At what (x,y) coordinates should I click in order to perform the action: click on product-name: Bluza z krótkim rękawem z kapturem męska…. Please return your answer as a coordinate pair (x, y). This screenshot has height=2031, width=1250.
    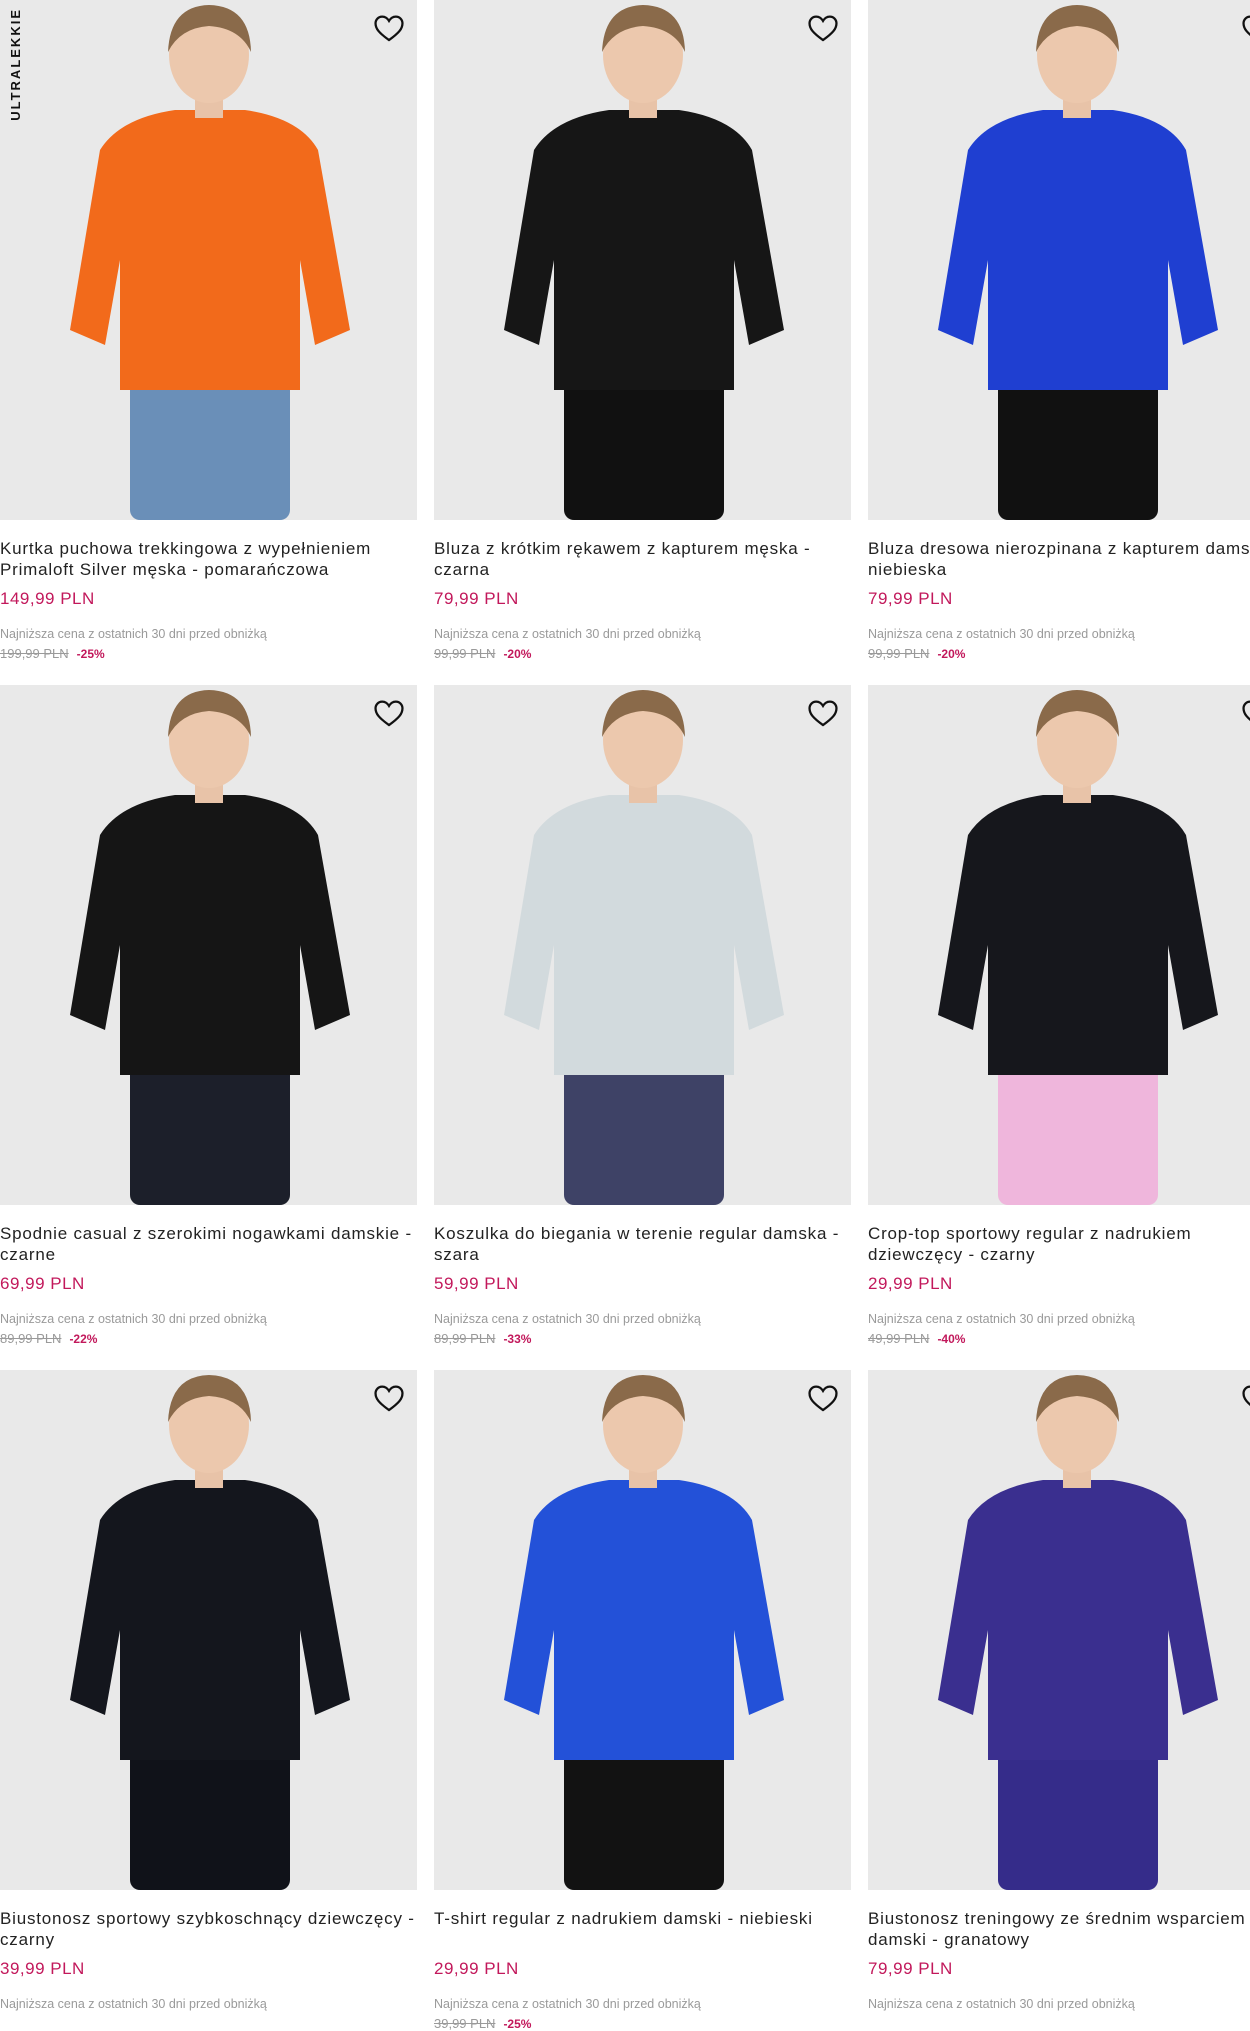
    Looking at the image, I should click on (642, 559).